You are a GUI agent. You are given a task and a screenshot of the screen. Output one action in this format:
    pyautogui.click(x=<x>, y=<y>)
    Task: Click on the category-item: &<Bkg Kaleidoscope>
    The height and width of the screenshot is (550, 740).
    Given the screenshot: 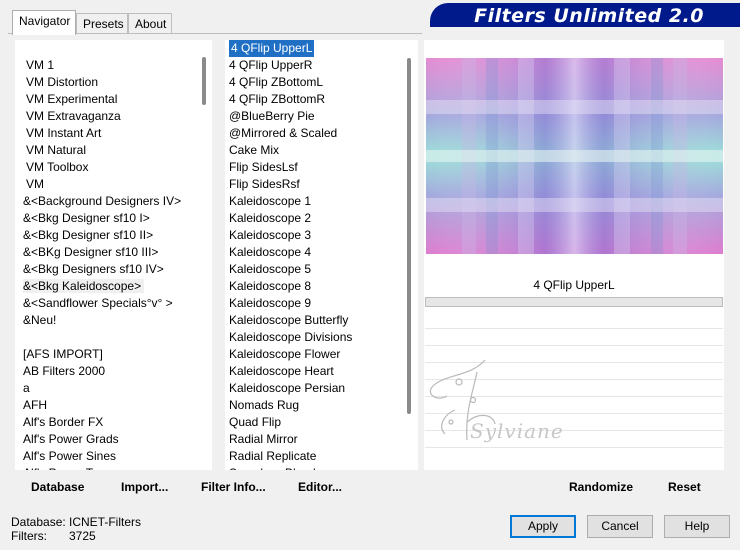 What is the action you would take?
    pyautogui.click(x=113, y=286)
    